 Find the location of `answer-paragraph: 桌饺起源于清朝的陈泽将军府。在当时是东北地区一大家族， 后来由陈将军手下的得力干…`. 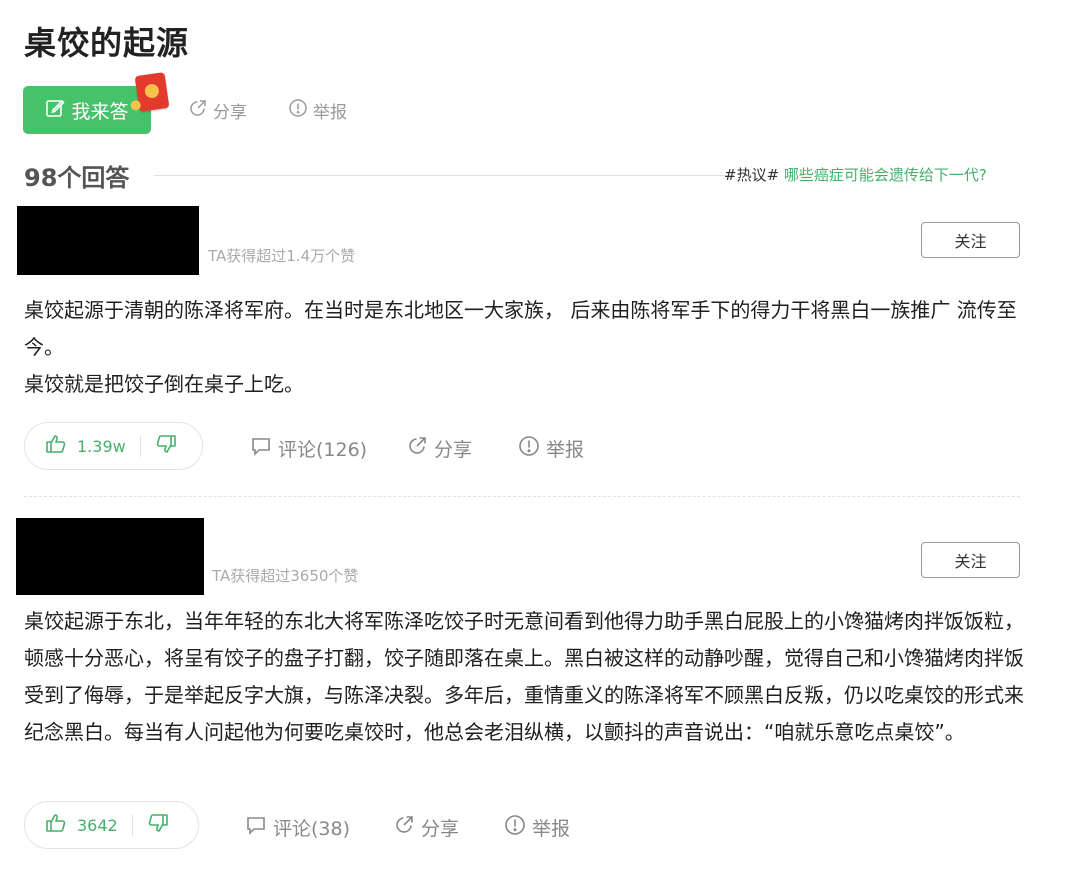

answer-paragraph: 桌饺起源于清朝的陈泽将军府。在当时是东北地区一大家族， 后来由陈将军手下的得力干… is located at coordinates (520, 328).